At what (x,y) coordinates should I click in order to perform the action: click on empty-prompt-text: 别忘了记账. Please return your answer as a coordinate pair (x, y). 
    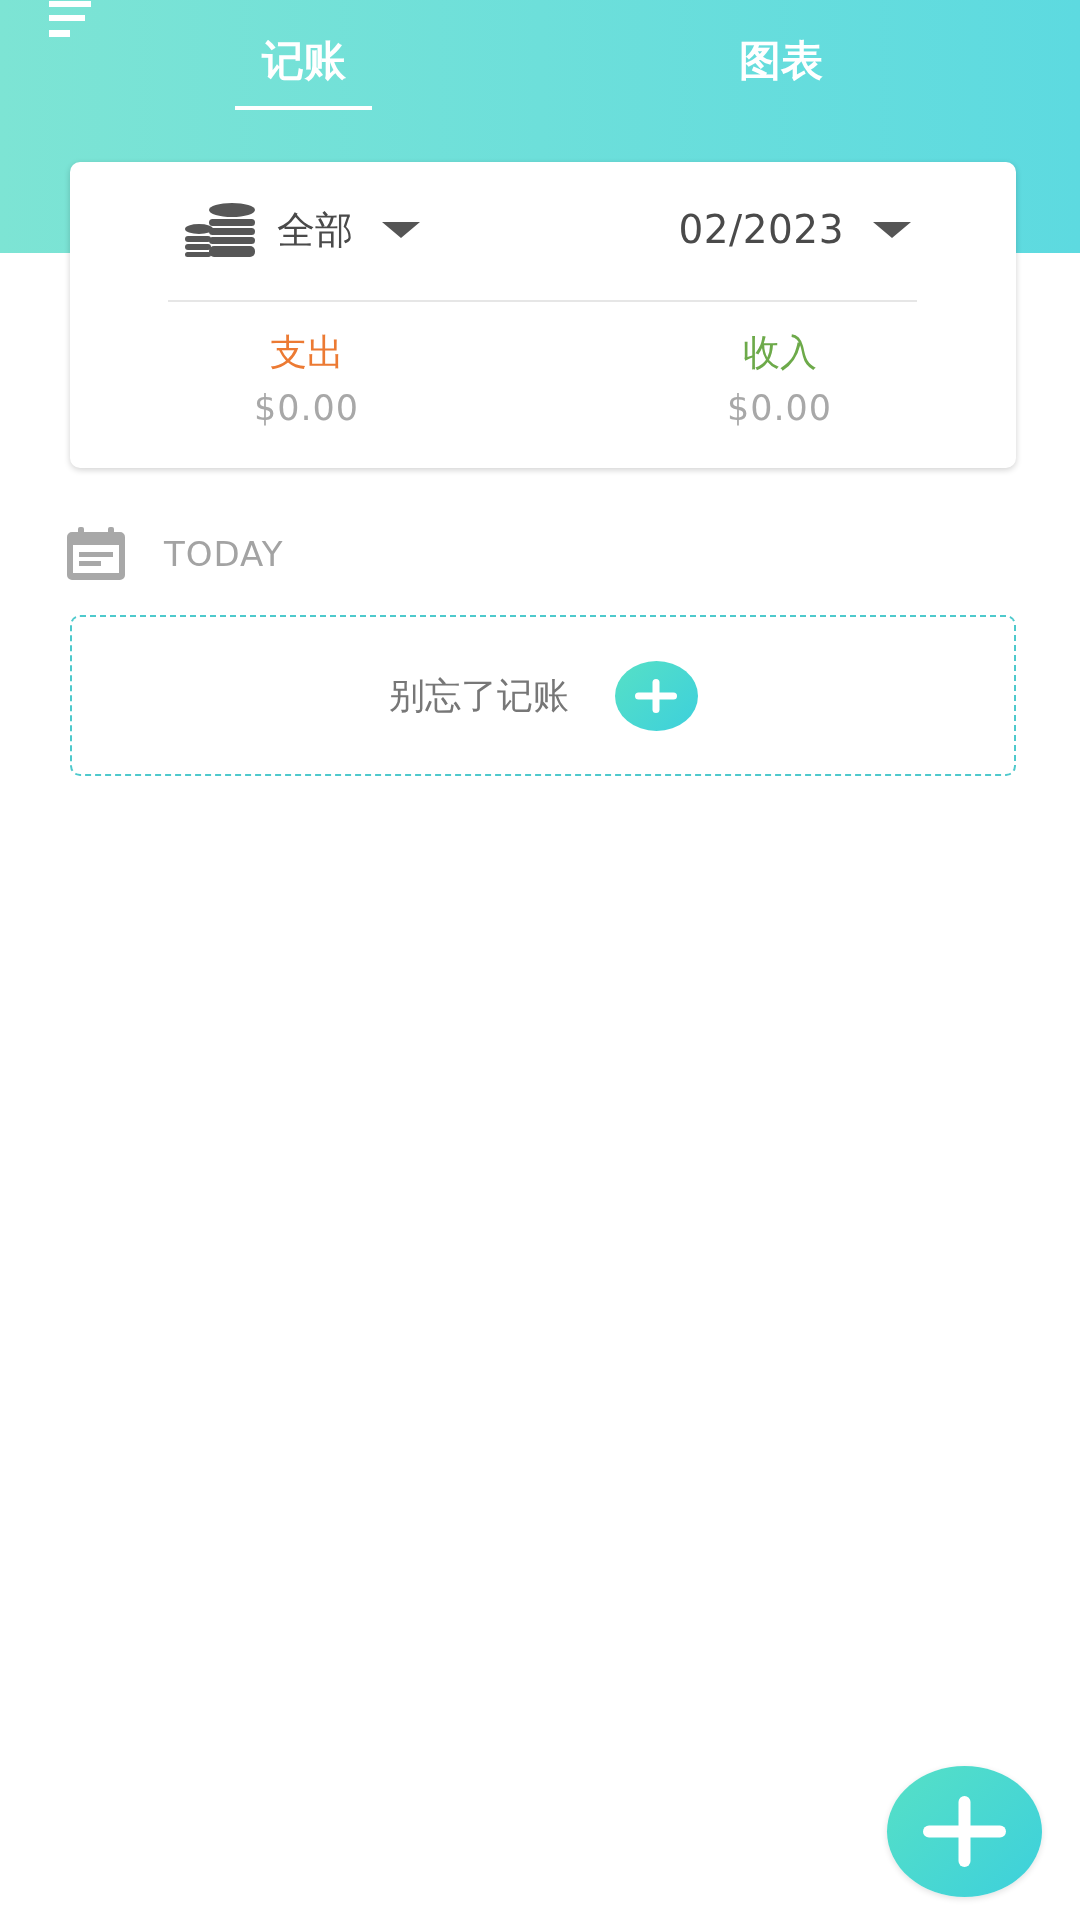
    Looking at the image, I should click on (478, 695).